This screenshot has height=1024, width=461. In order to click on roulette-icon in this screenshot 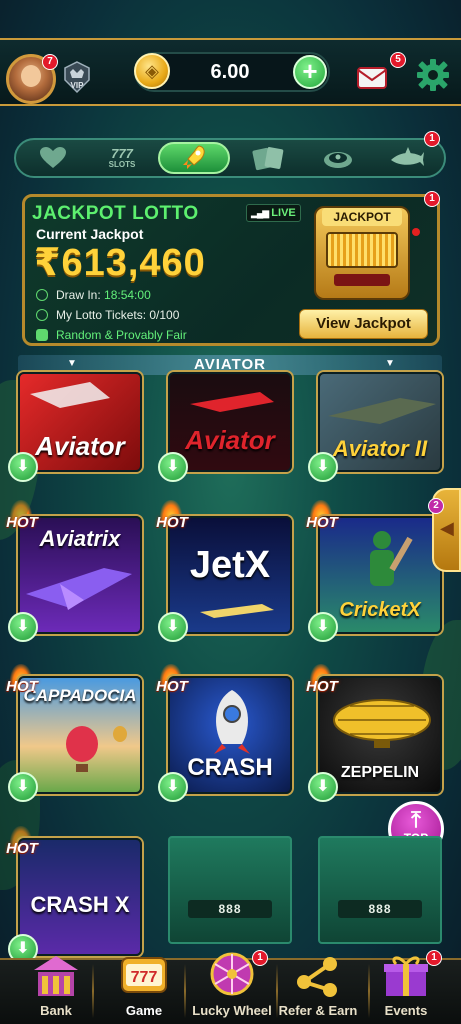, I will do `click(338, 160)`.